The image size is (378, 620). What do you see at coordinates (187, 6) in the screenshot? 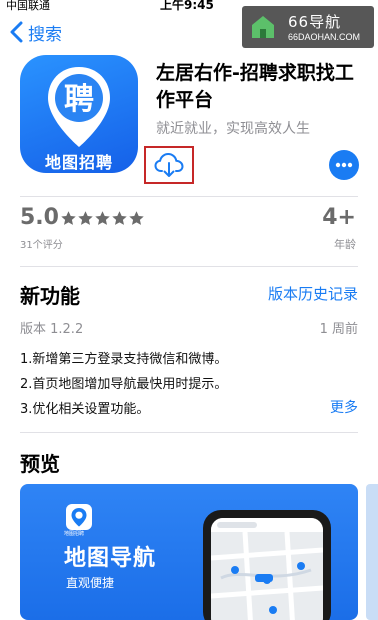
I see `status-time: 上午9:45` at bounding box center [187, 6].